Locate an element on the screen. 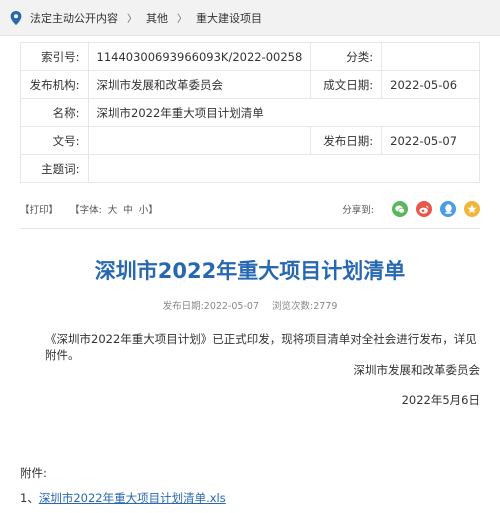 The image size is (500, 513). index-value: 11440300693966093K/2022-00258 is located at coordinates (199, 56).